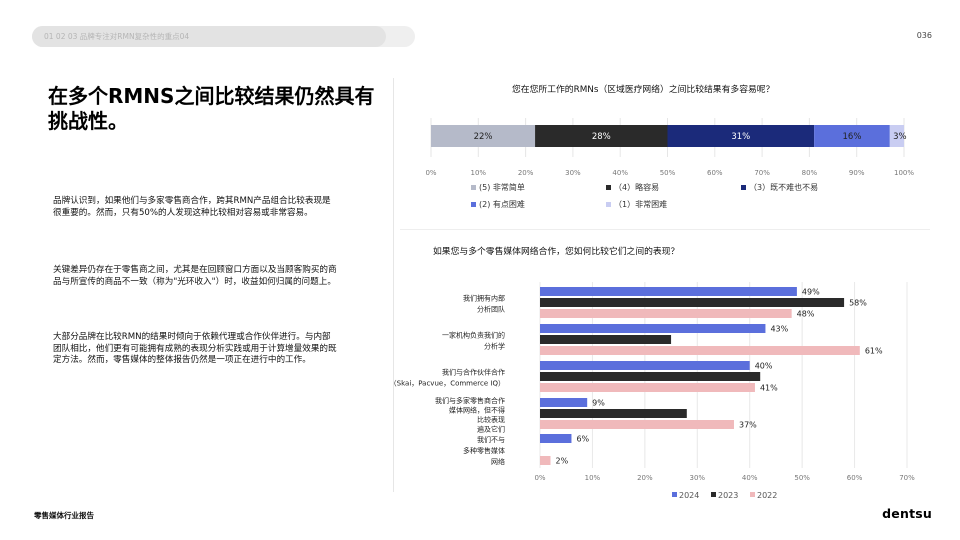 The width and height of the screenshot is (960, 540). I want to click on chart-2-legend-label: 2024, so click(689, 495).